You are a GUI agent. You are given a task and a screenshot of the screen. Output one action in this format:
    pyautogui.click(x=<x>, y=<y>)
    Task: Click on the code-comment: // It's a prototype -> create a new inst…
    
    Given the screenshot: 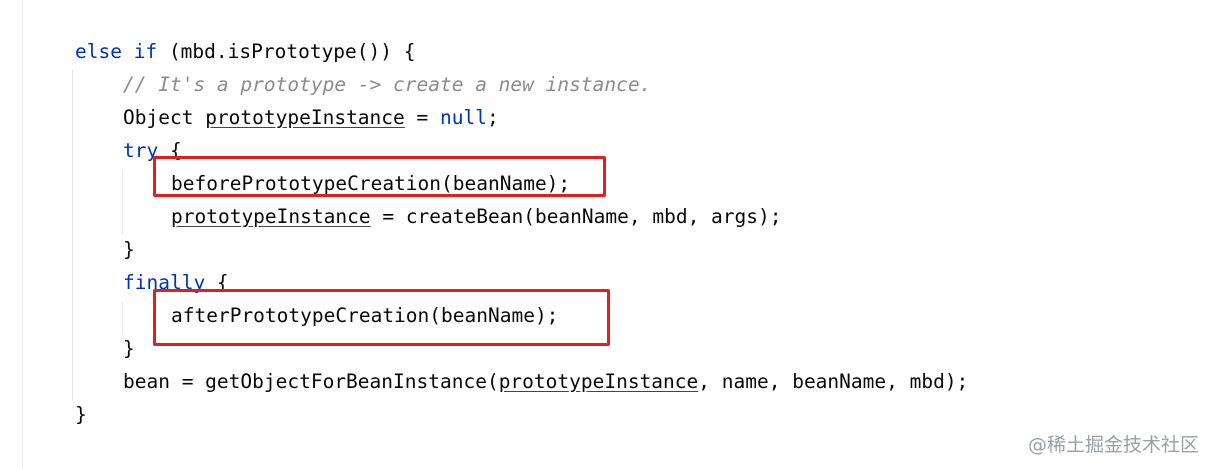 What is the action you would take?
    pyautogui.click(x=387, y=84)
    